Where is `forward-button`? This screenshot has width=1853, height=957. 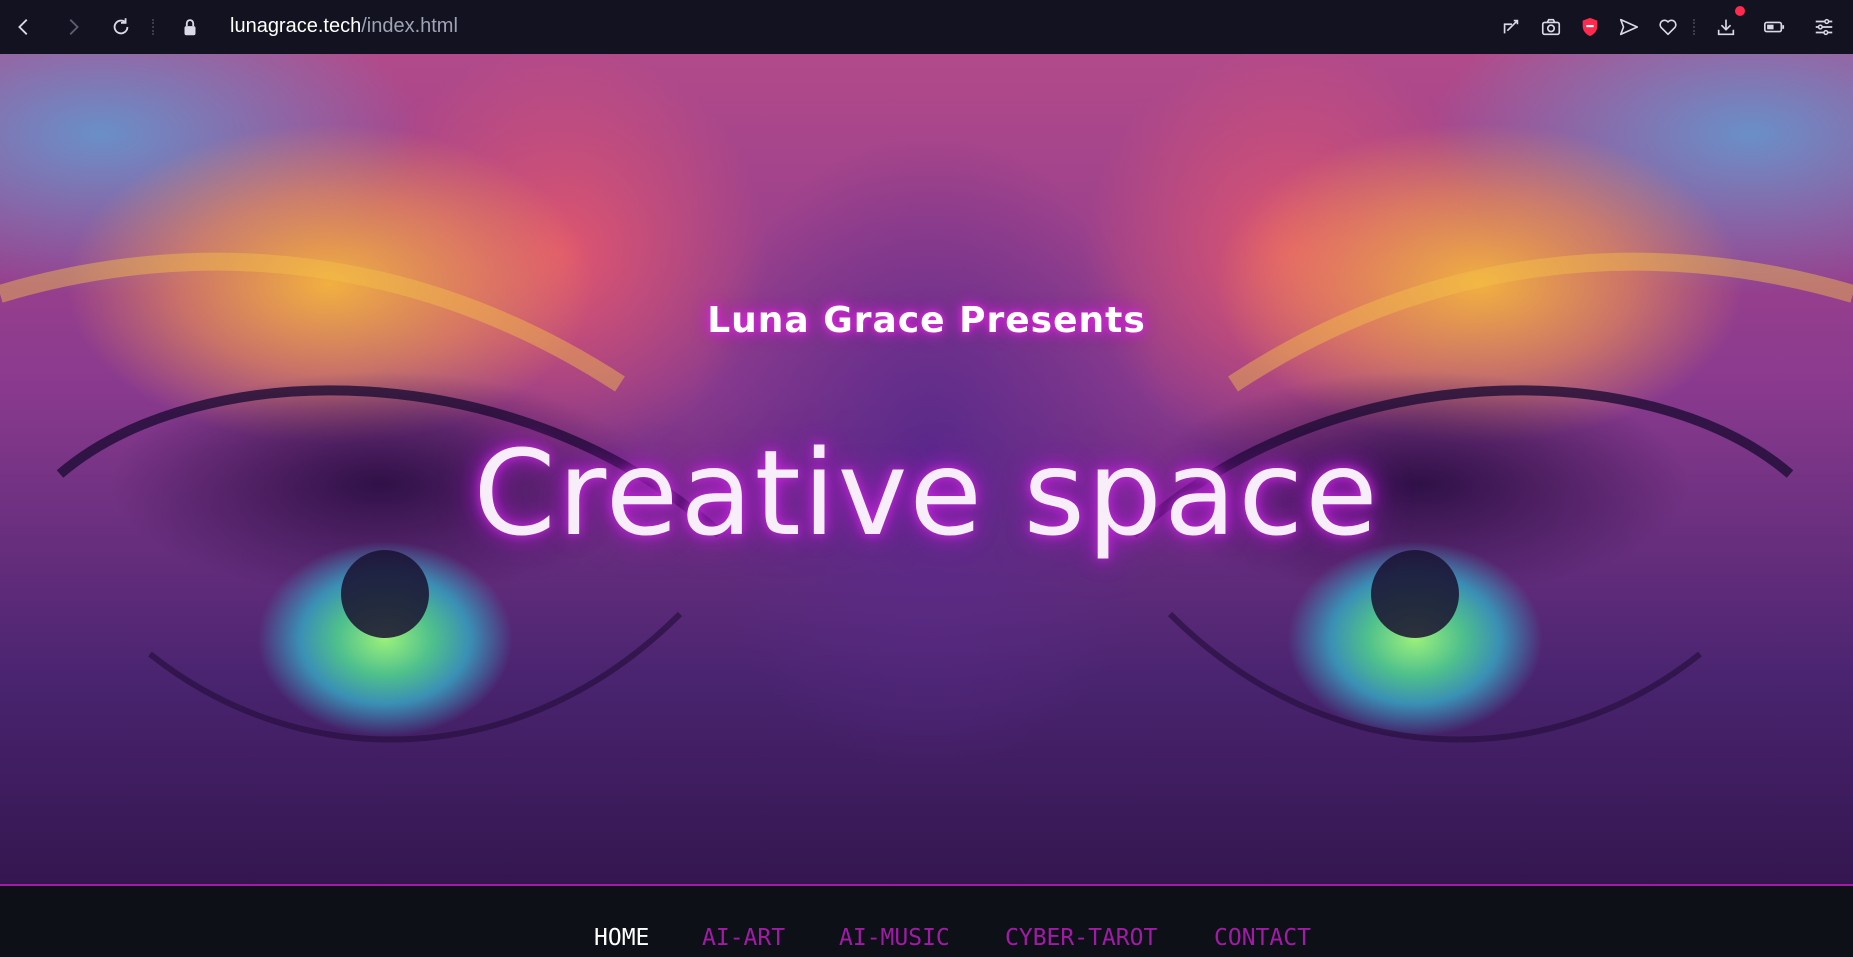
forward-button is located at coordinates (73, 27).